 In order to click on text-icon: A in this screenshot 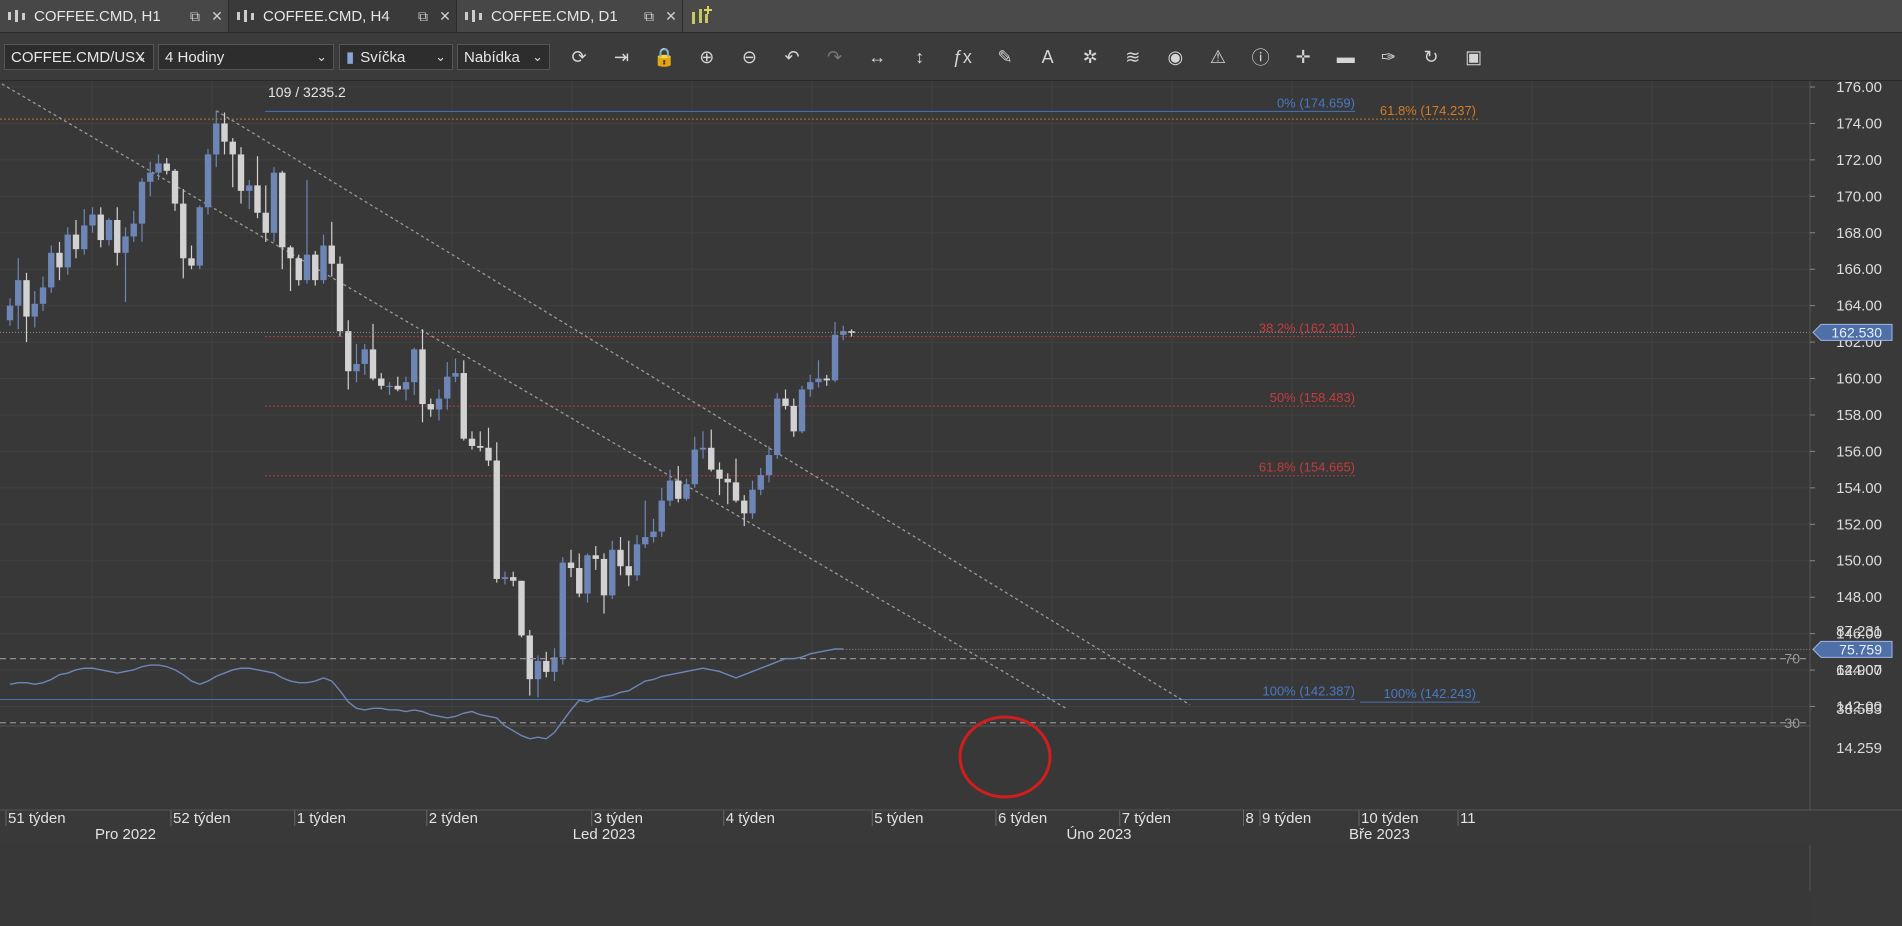, I will do `click(1048, 57)`.